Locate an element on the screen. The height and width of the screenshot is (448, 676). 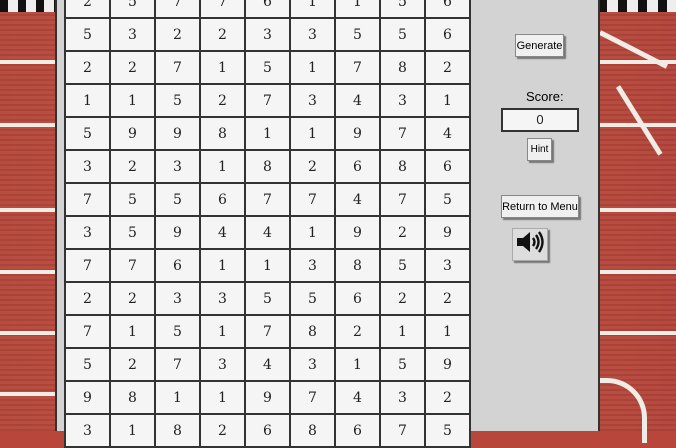
return-to-menu-button: Return to Menu is located at coordinates (540, 206).